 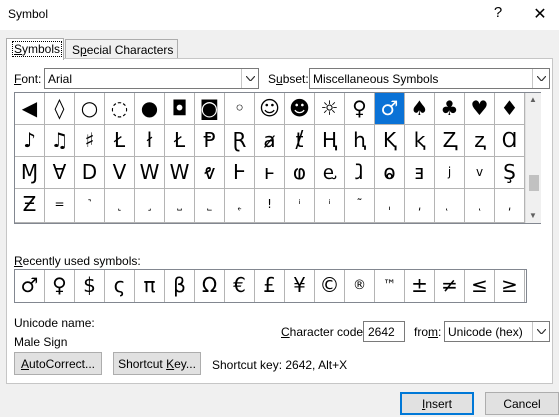 What do you see at coordinates (90, 173) in the screenshot?
I see `symbol-cell: D` at bounding box center [90, 173].